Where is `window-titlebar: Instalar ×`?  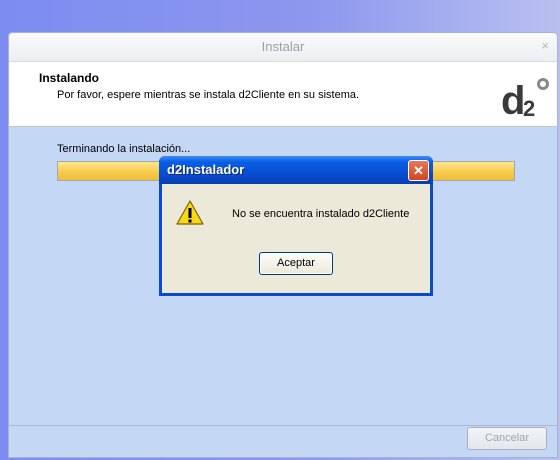
window-titlebar: Instalar × is located at coordinates (283, 47).